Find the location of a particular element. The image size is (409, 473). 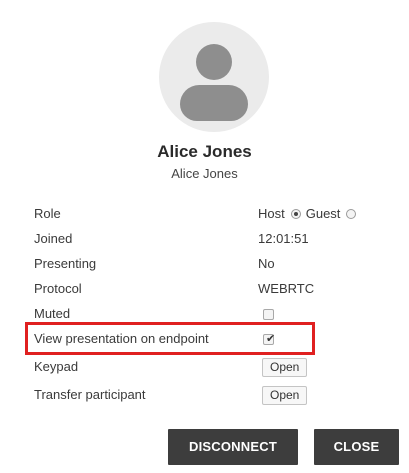

joined-row: Joined 12:01:51 is located at coordinates (214, 239).